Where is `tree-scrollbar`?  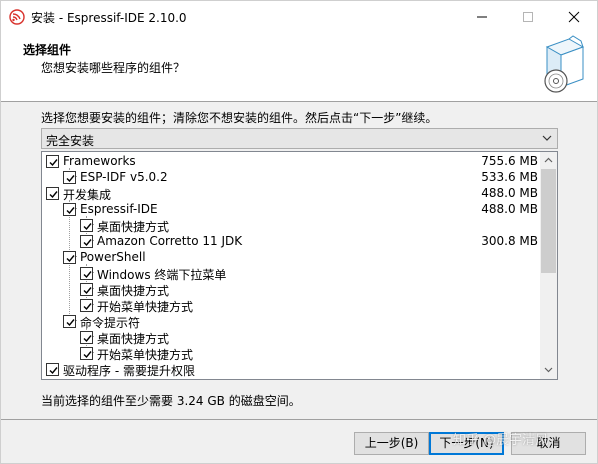
tree-scrollbar is located at coordinates (548, 265).